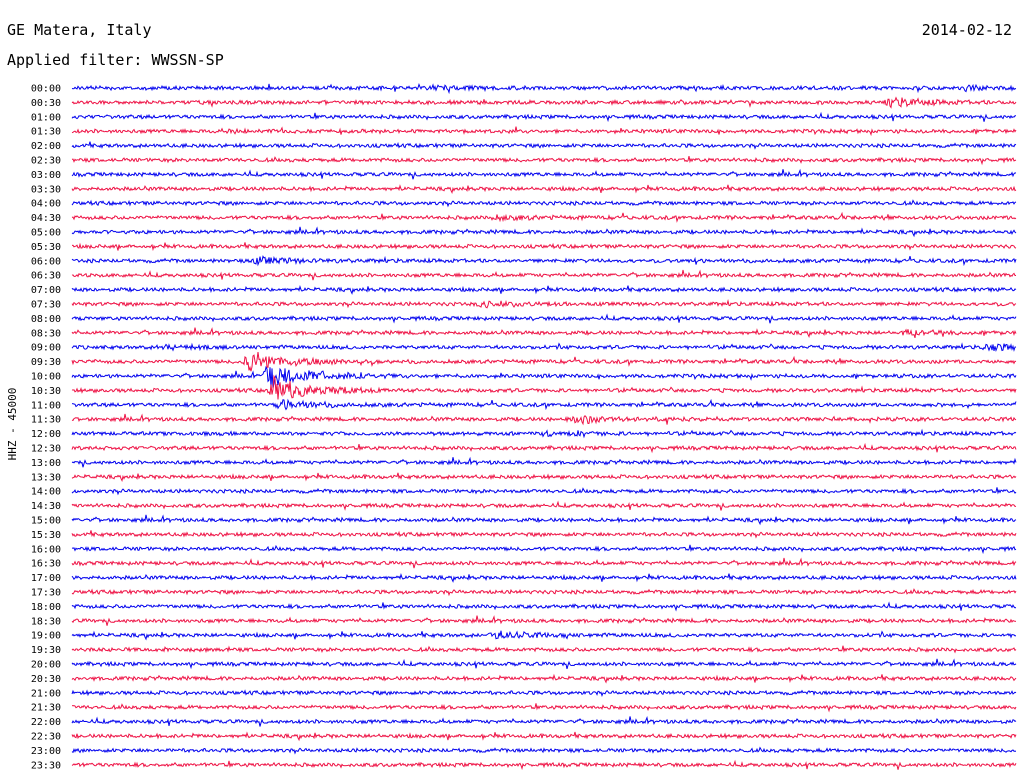 The width and height of the screenshot is (1024, 780). What do you see at coordinates (46, 132) in the screenshot?
I see `trace-time-label: 01:30` at bounding box center [46, 132].